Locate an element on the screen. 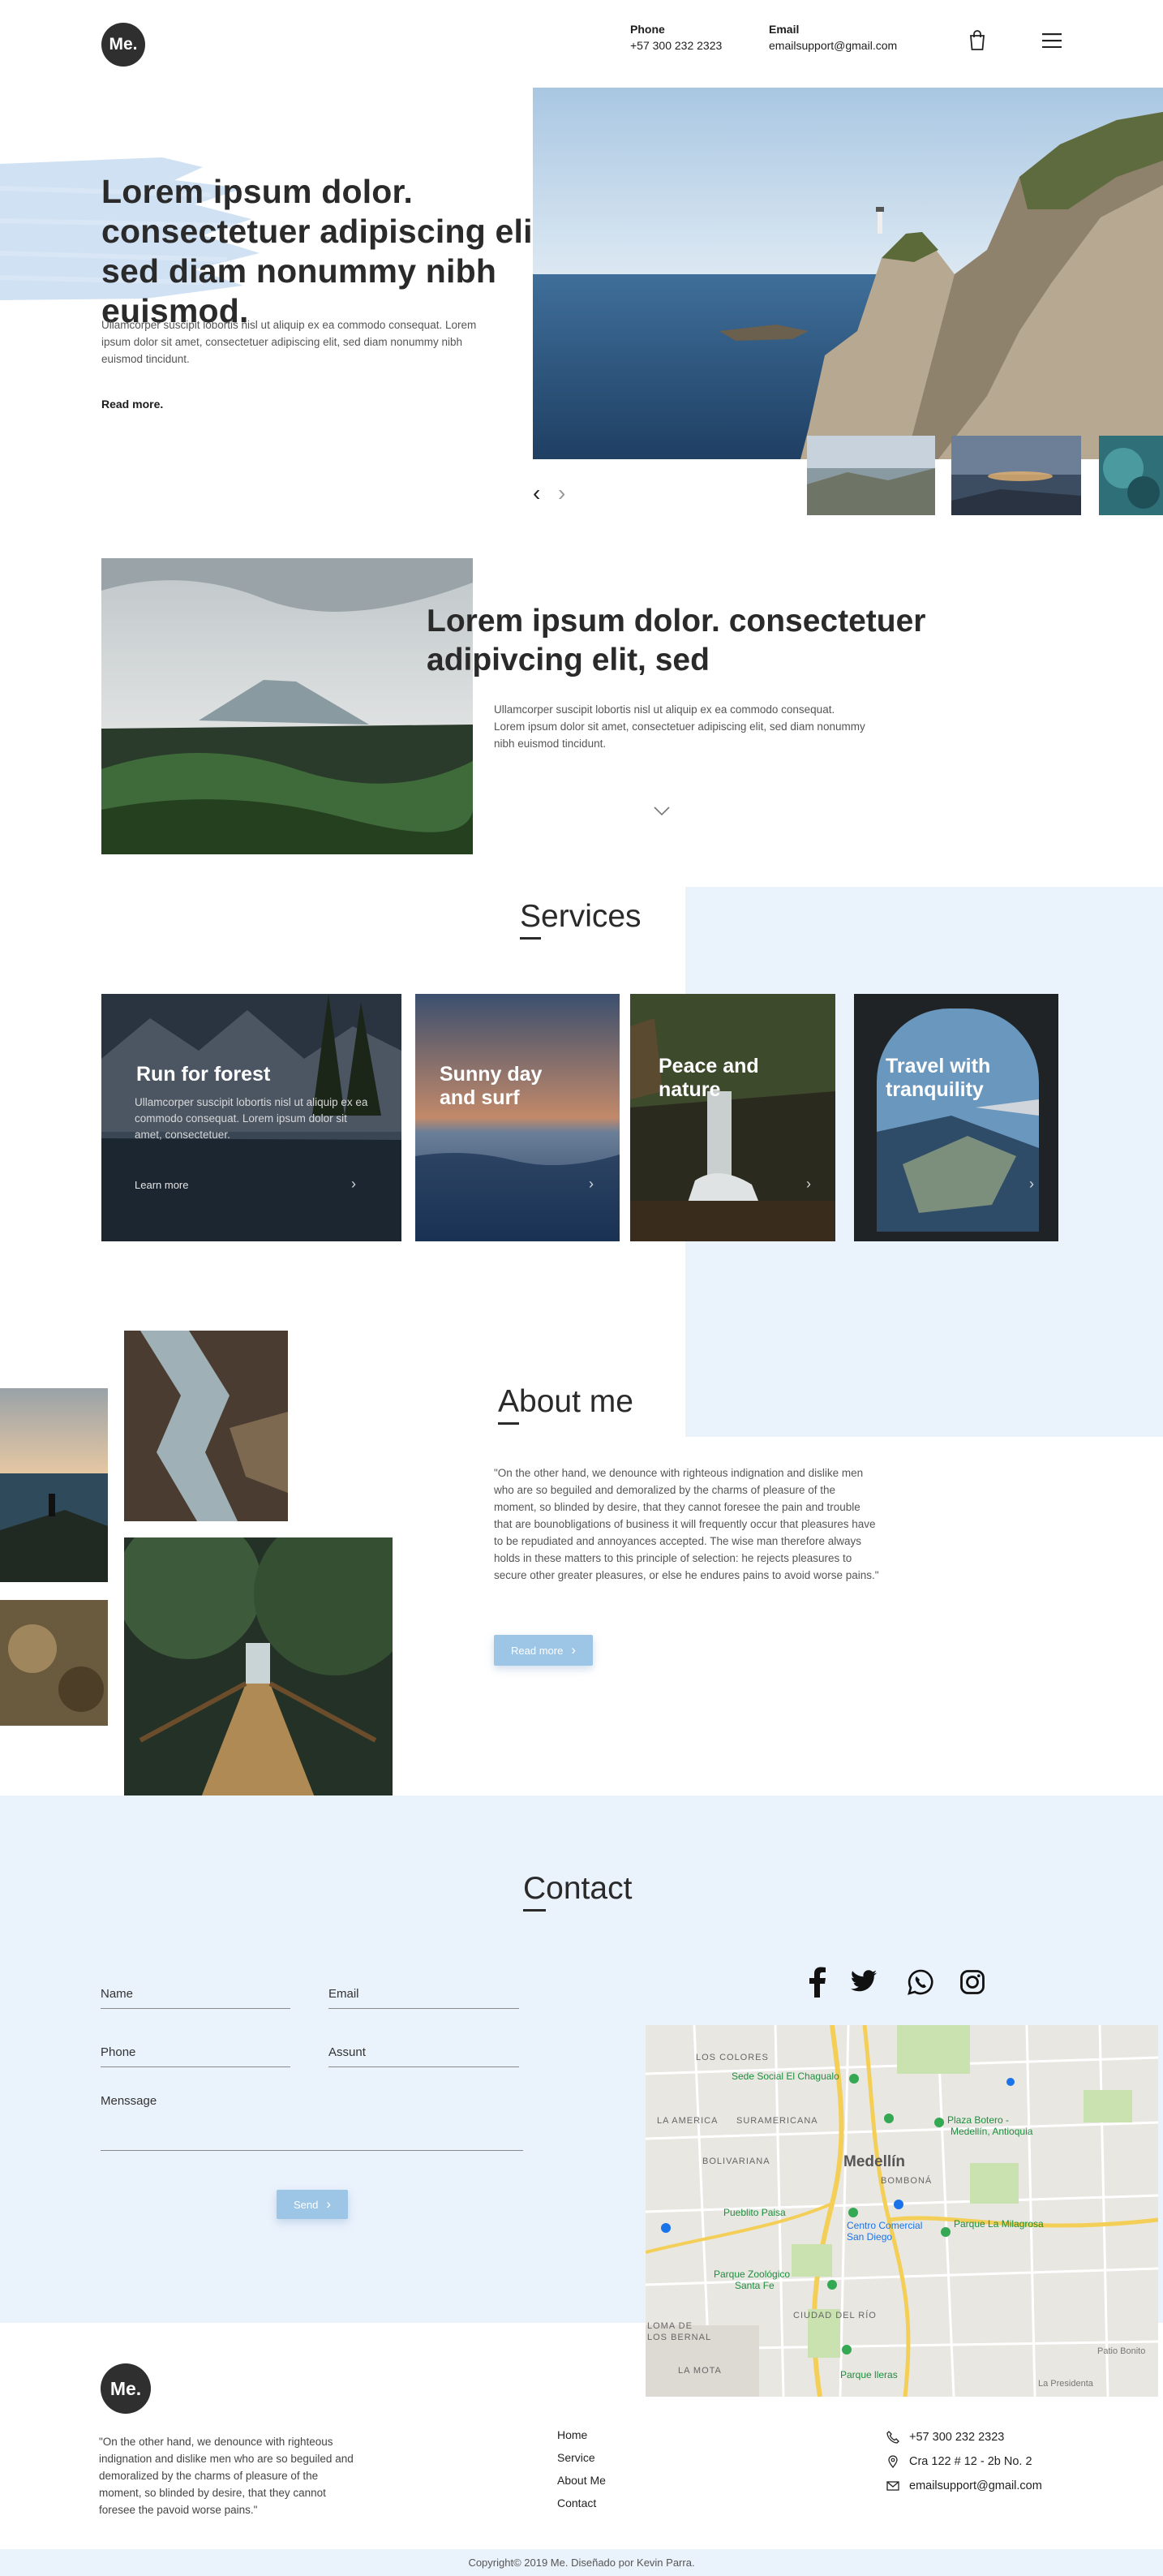  map-label: Medellín, Antioquia is located at coordinates (992, 2131).